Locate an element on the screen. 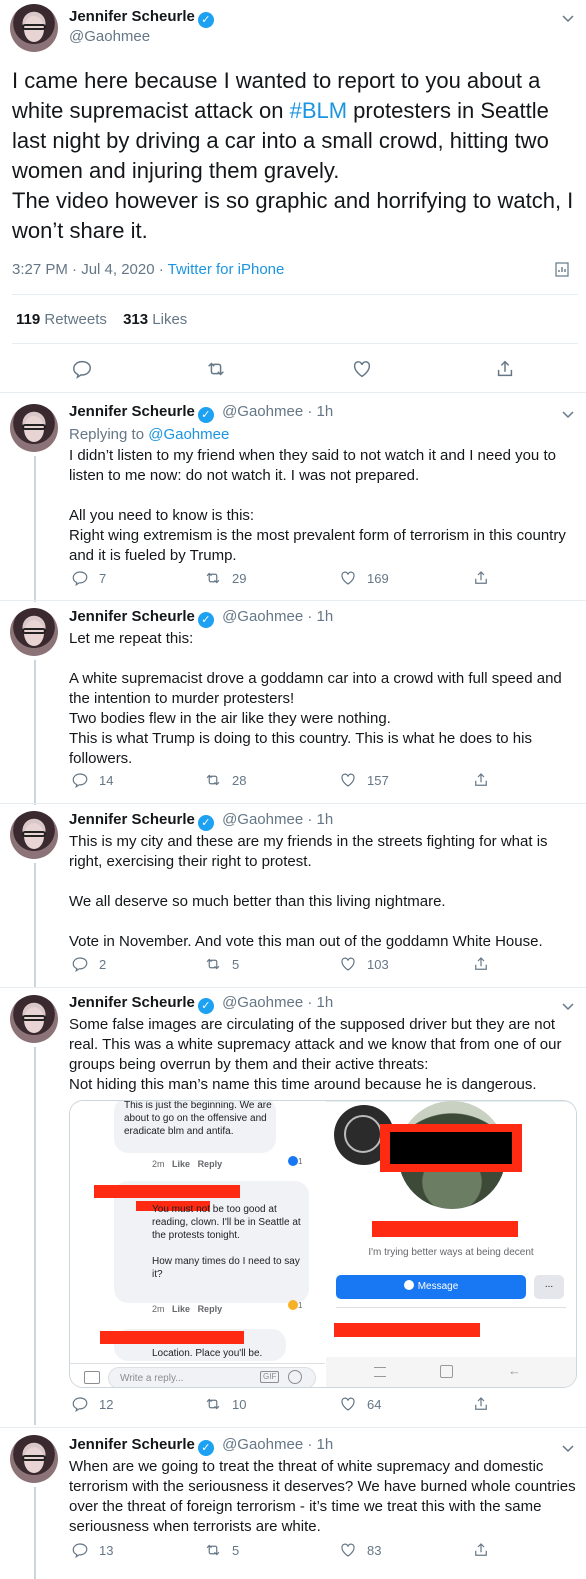 The image size is (586, 1579). retweet-button: 29 is located at coordinates (225, 578).